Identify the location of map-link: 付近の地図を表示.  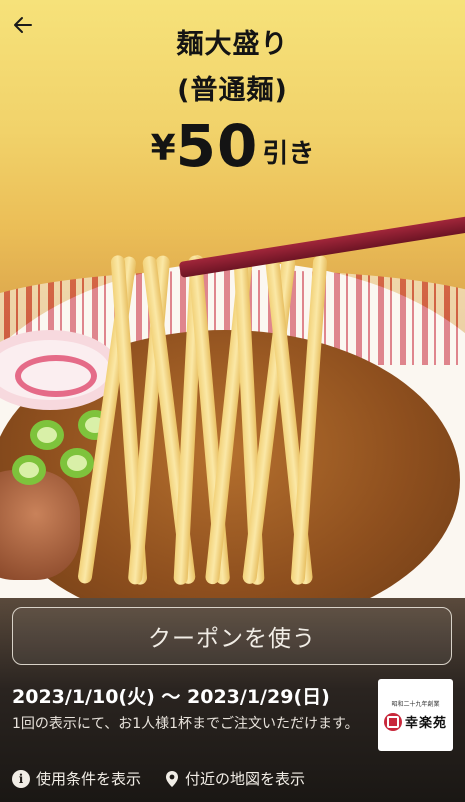
(235, 778).